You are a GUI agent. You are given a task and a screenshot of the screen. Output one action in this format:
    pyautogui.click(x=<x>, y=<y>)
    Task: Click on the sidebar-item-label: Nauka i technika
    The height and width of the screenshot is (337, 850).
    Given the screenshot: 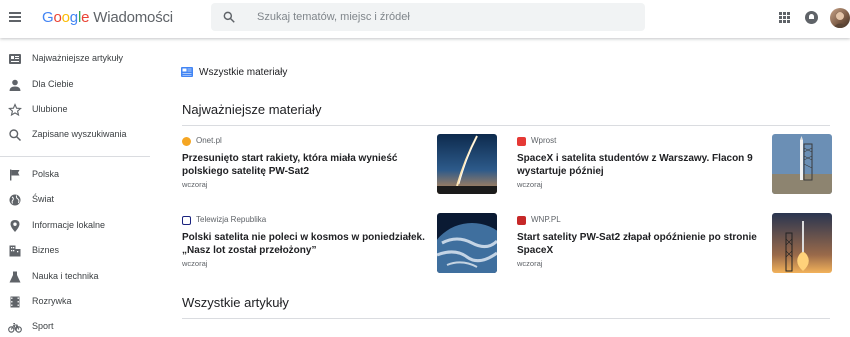 What is the action you would take?
    pyautogui.click(x=65, y=276)
    